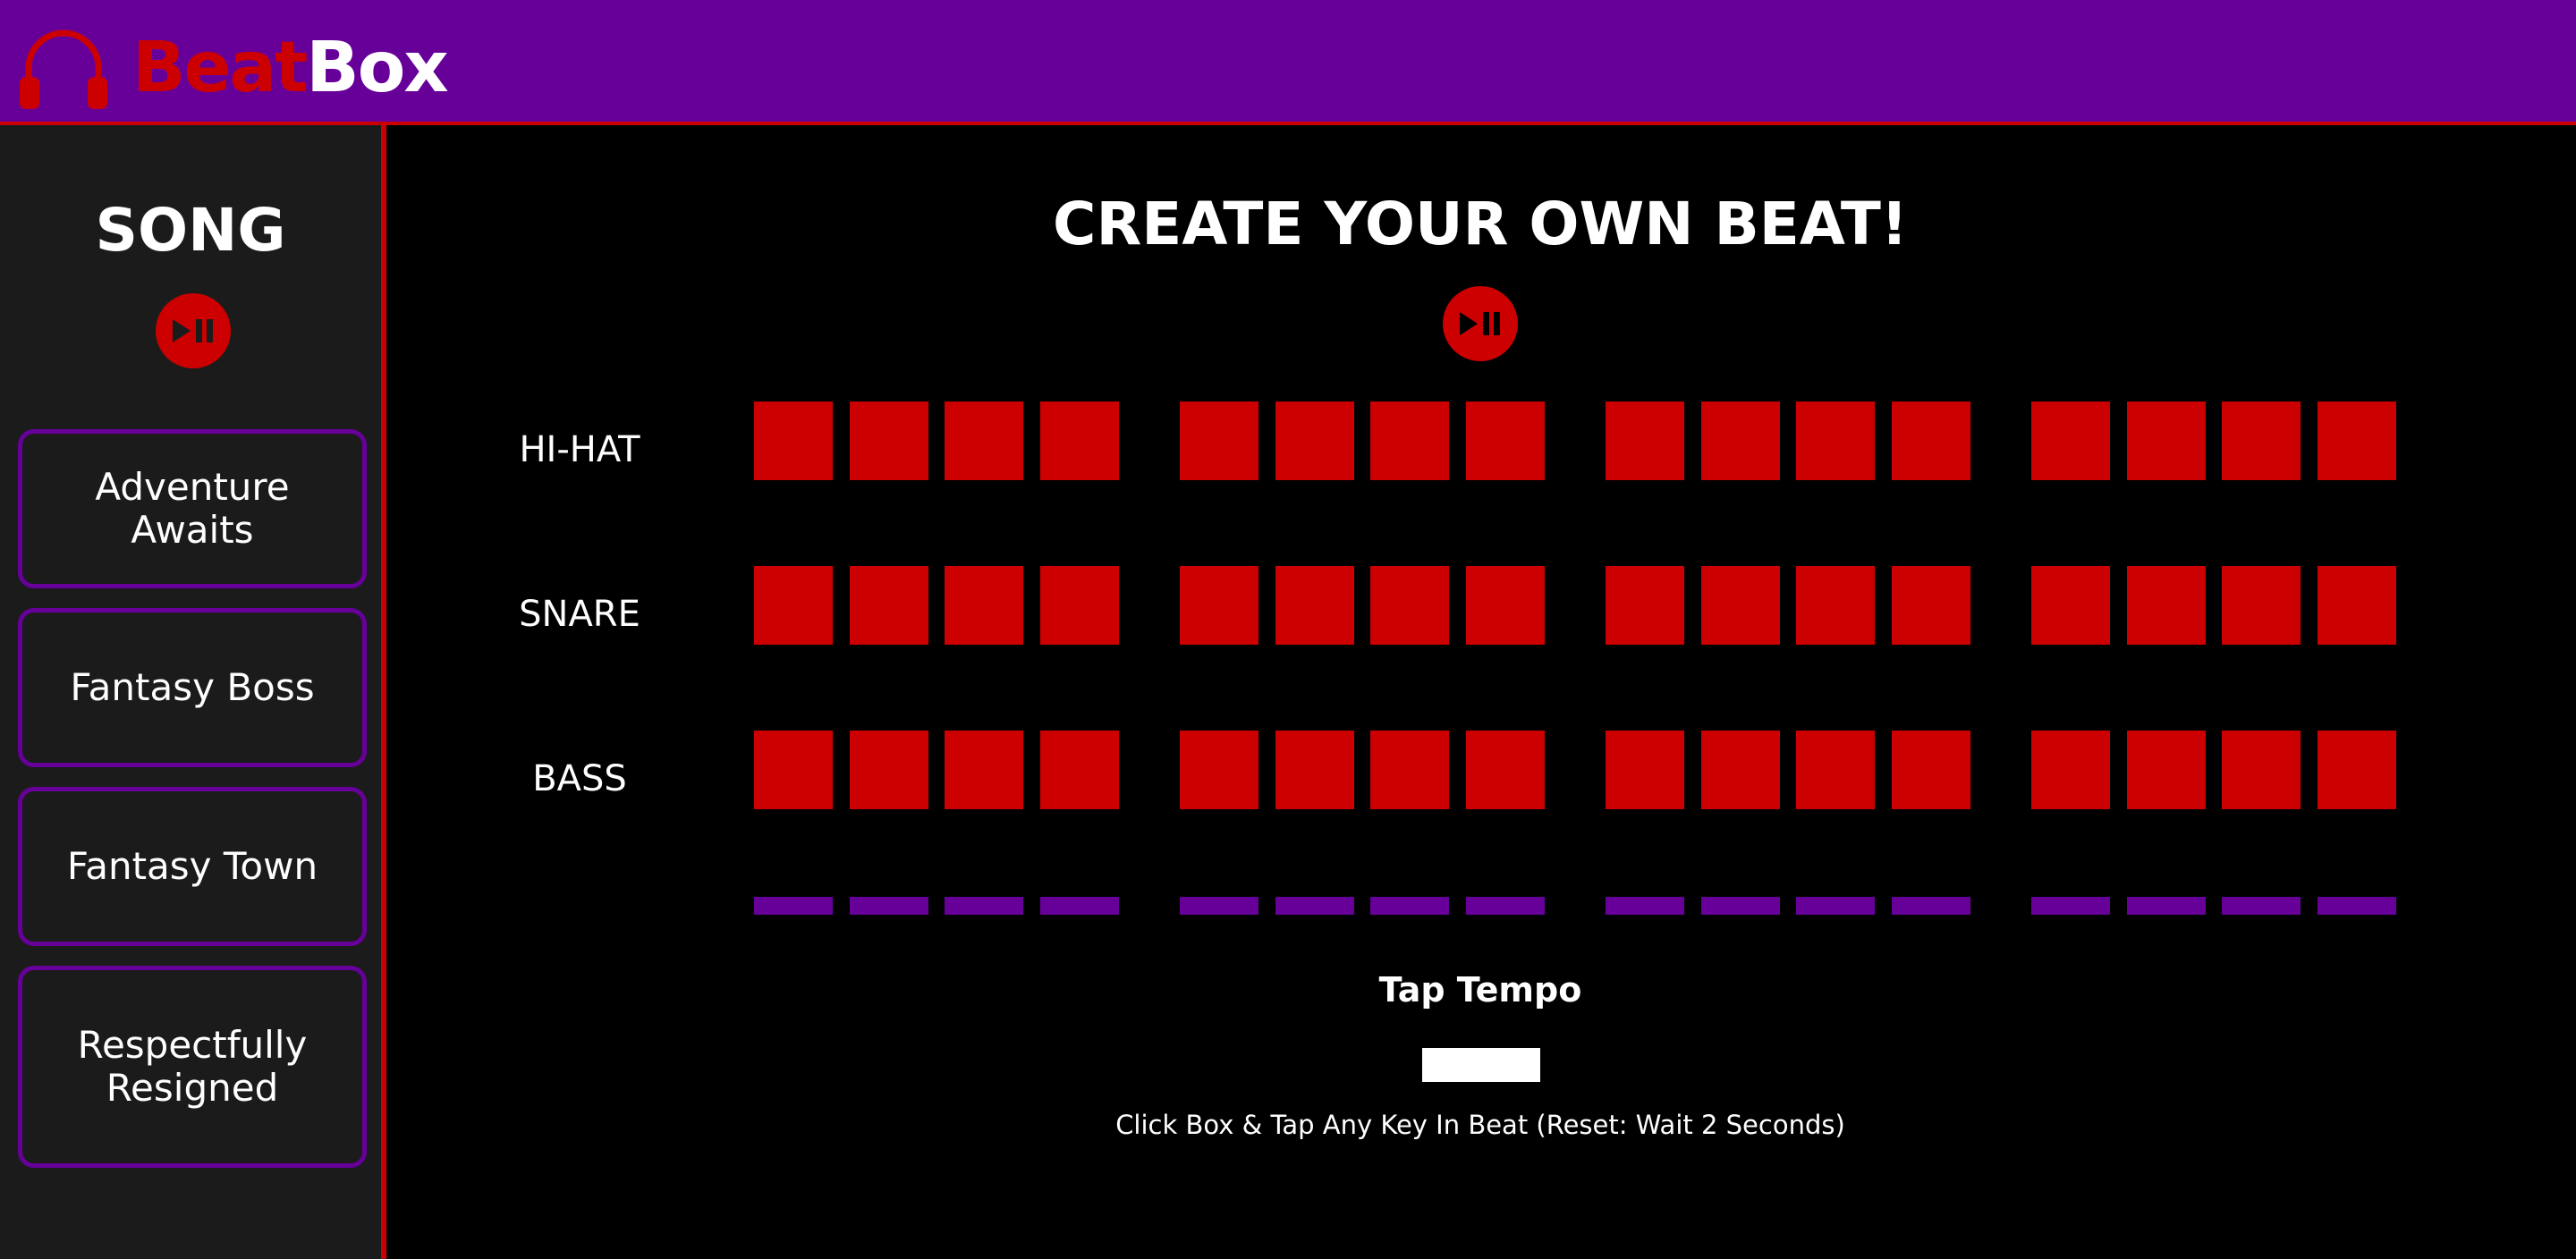  I want to click on tap-tempo-title: Tap Tempo, so click(1480, 990).